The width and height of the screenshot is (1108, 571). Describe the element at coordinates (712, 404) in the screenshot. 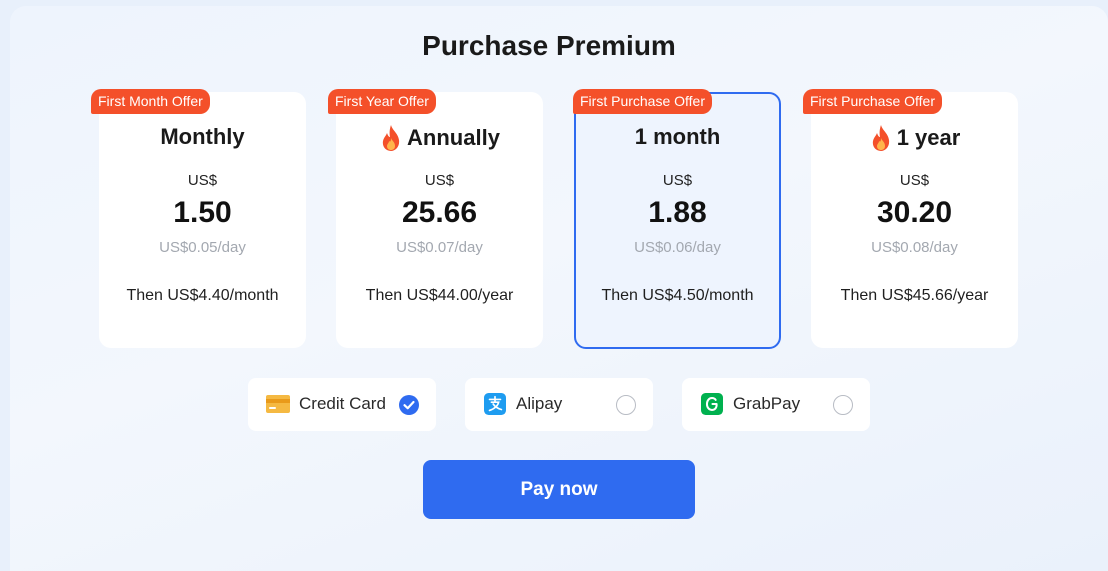

I see `grabpay-icon` at that location.